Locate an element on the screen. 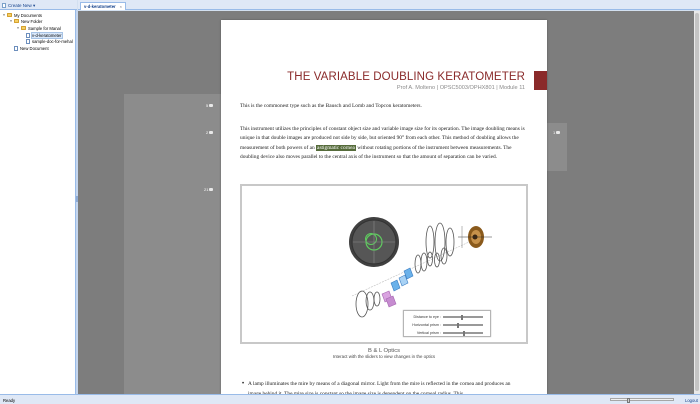 The image size is (700, 404). tree-item-label: sample-doc-for-mehal is located at coordinates (52, 41).